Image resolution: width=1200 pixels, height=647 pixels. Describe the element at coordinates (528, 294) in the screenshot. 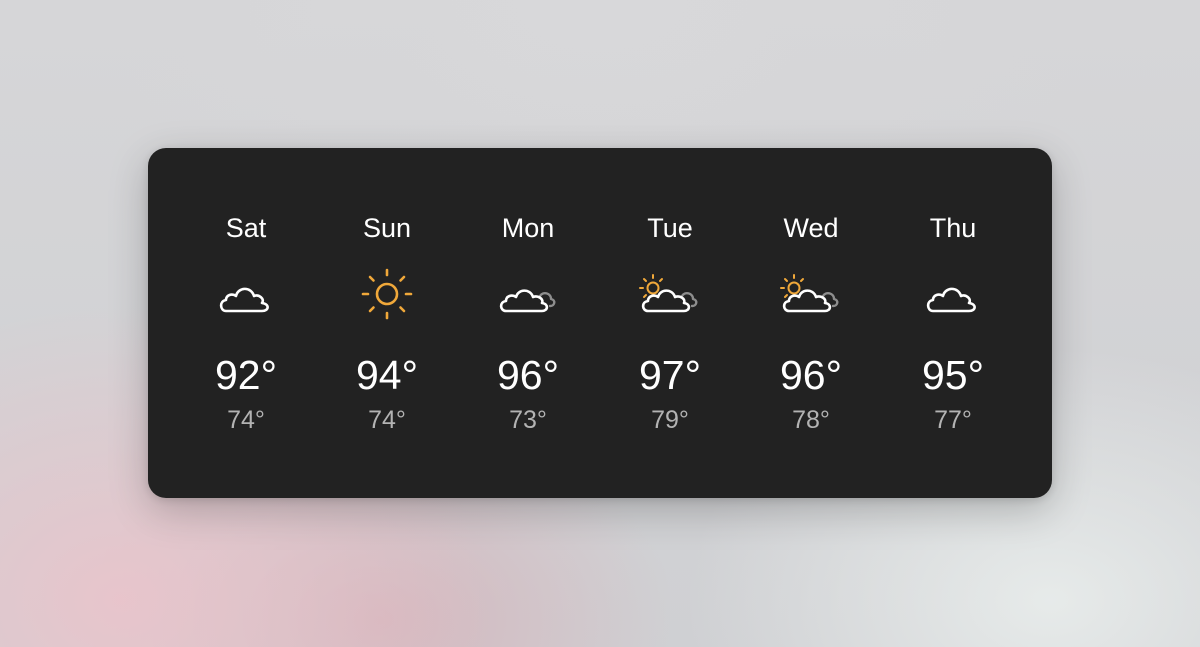

I see `cloudy-icon` at that location.